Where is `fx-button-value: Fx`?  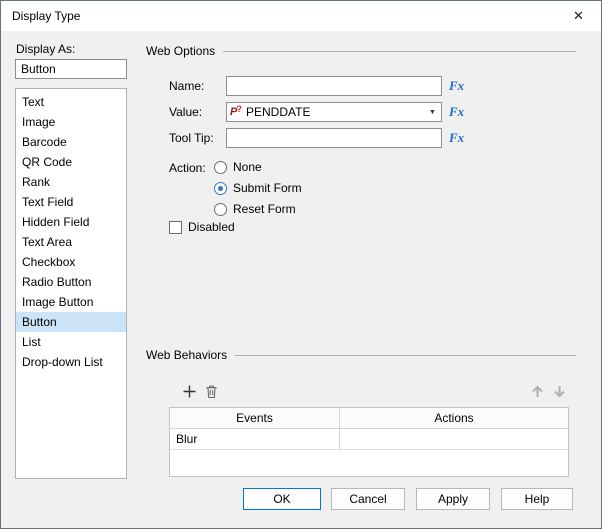
fx-button-value: Fx is located at coordinates (456, 112).